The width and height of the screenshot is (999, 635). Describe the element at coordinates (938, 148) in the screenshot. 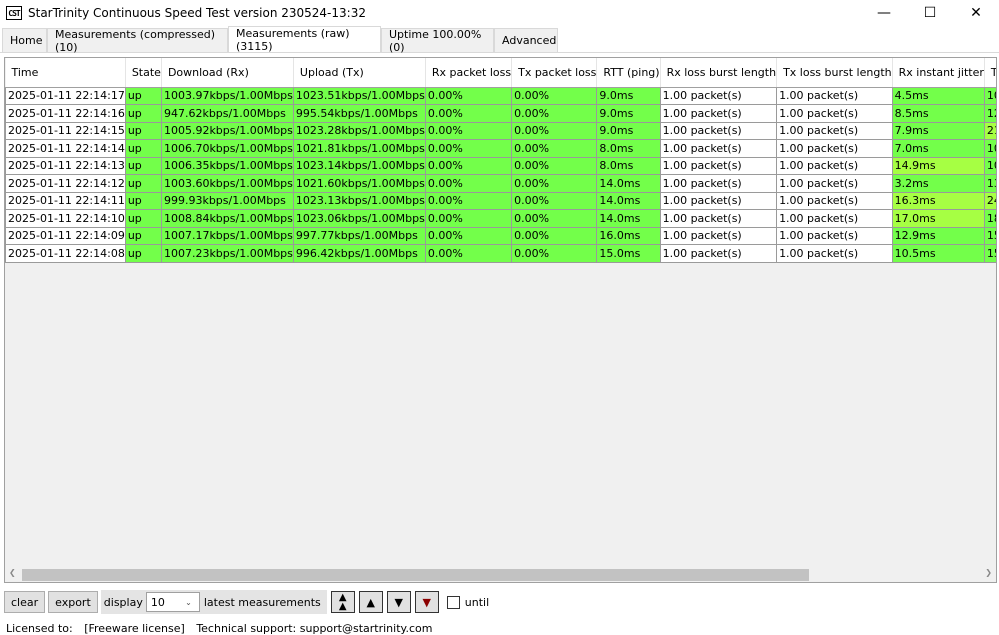

I see `table-cell: 7.0ms` at that location.